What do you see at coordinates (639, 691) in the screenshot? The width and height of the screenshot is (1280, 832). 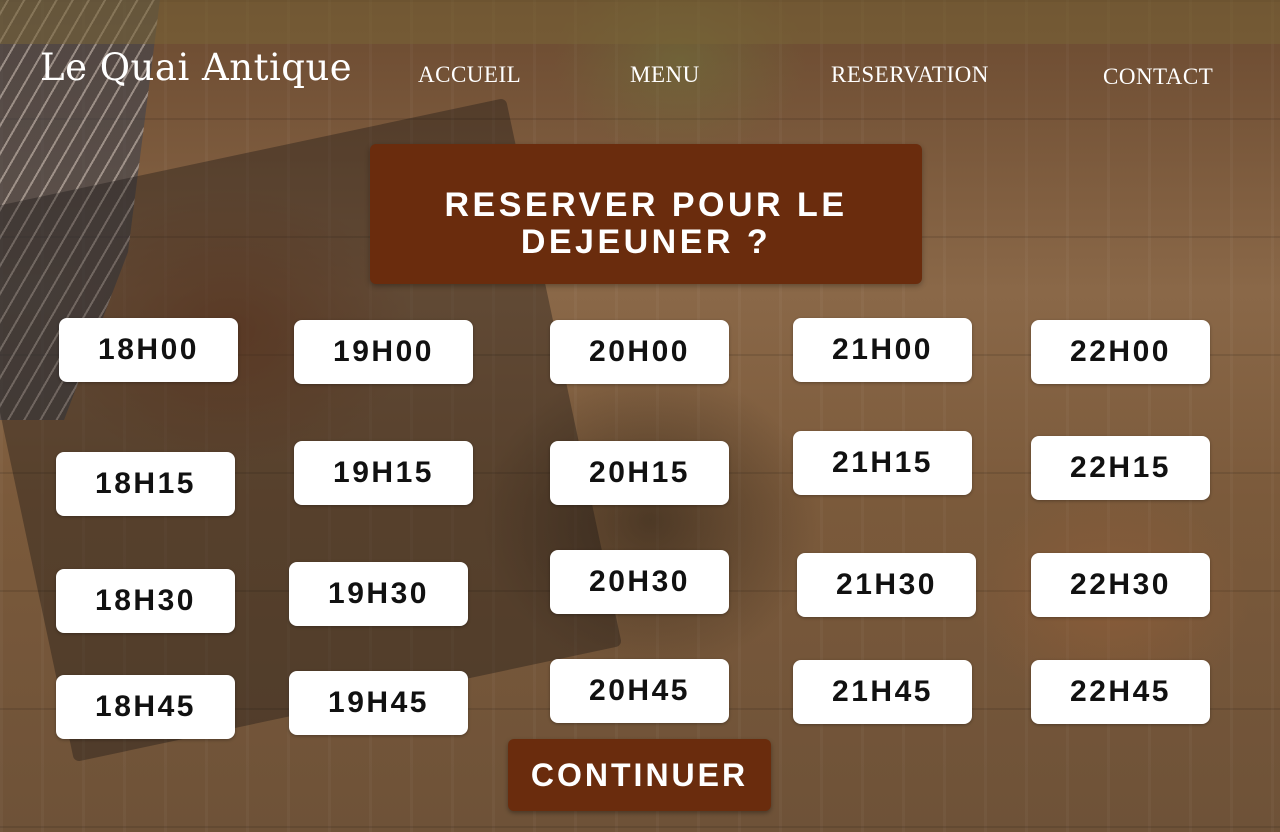 I see `time-slot-20h45: 20H45` at bounding box center [639, 691].